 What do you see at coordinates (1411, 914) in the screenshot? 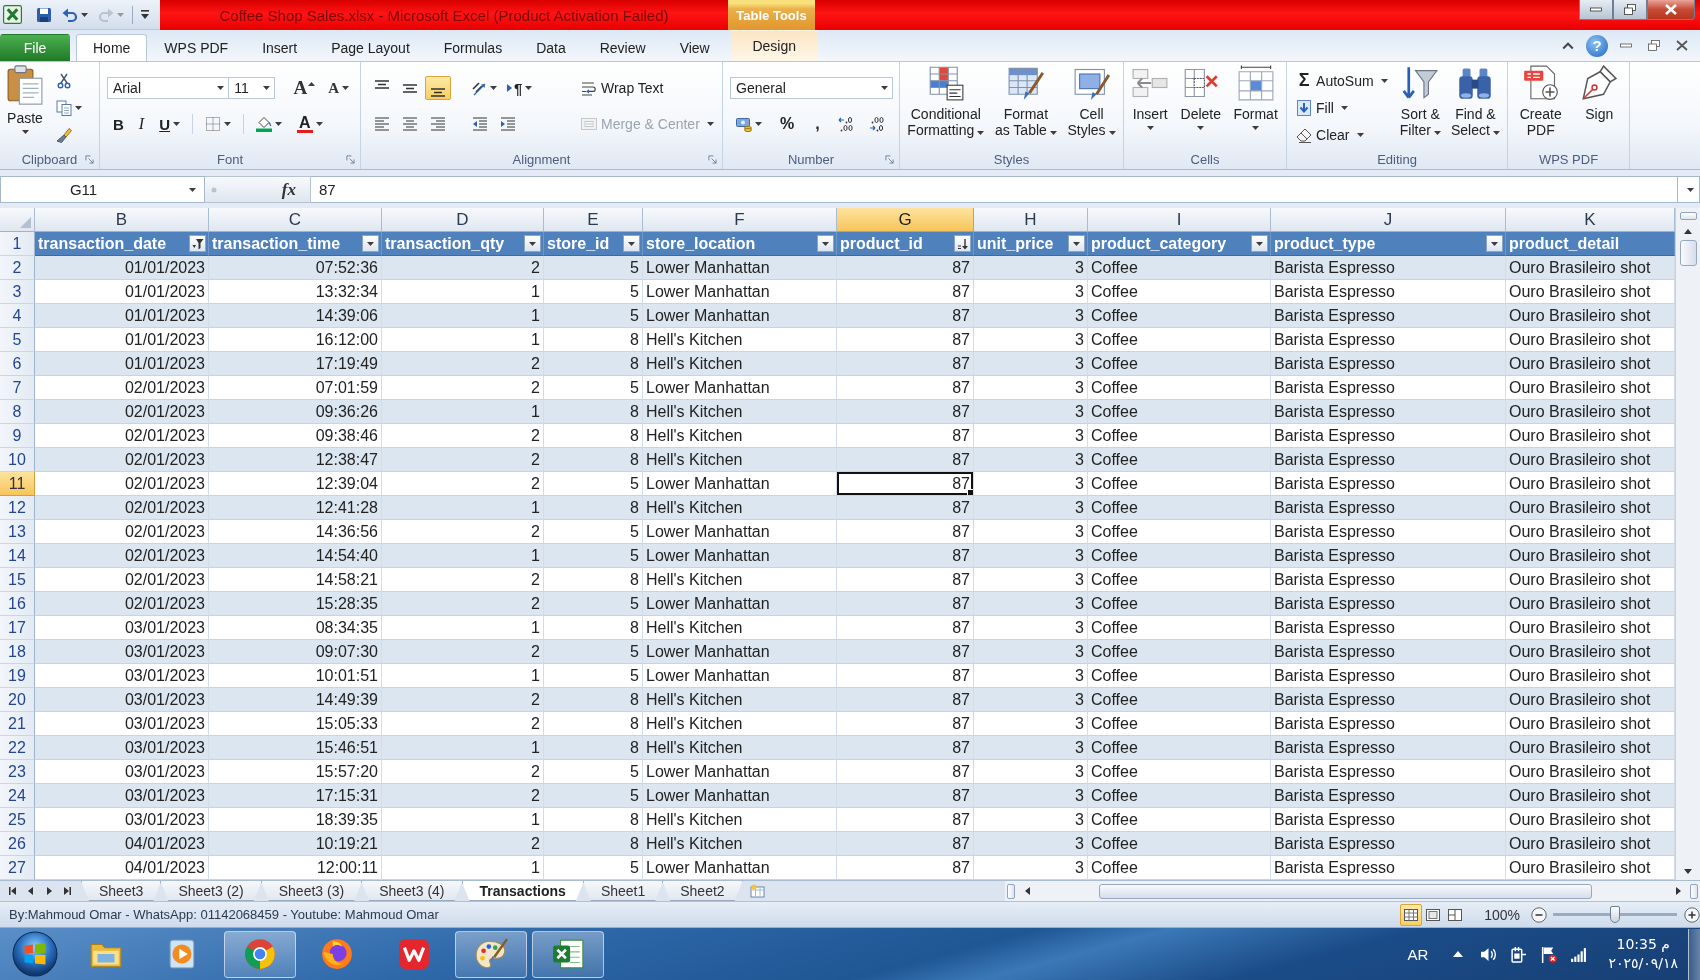
I see `normal-view-button` at bounding box center [1411, 914].